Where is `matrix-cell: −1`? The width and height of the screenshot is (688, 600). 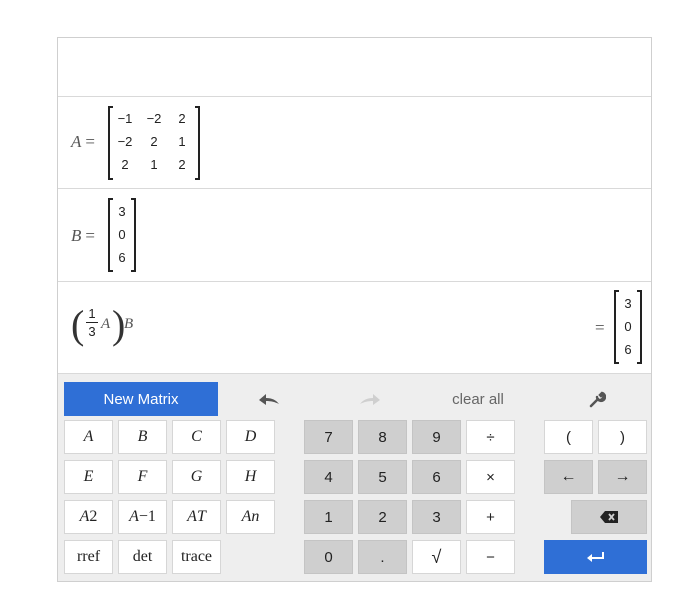
matrix-cell: −1 is located at coordinates (125, 118).